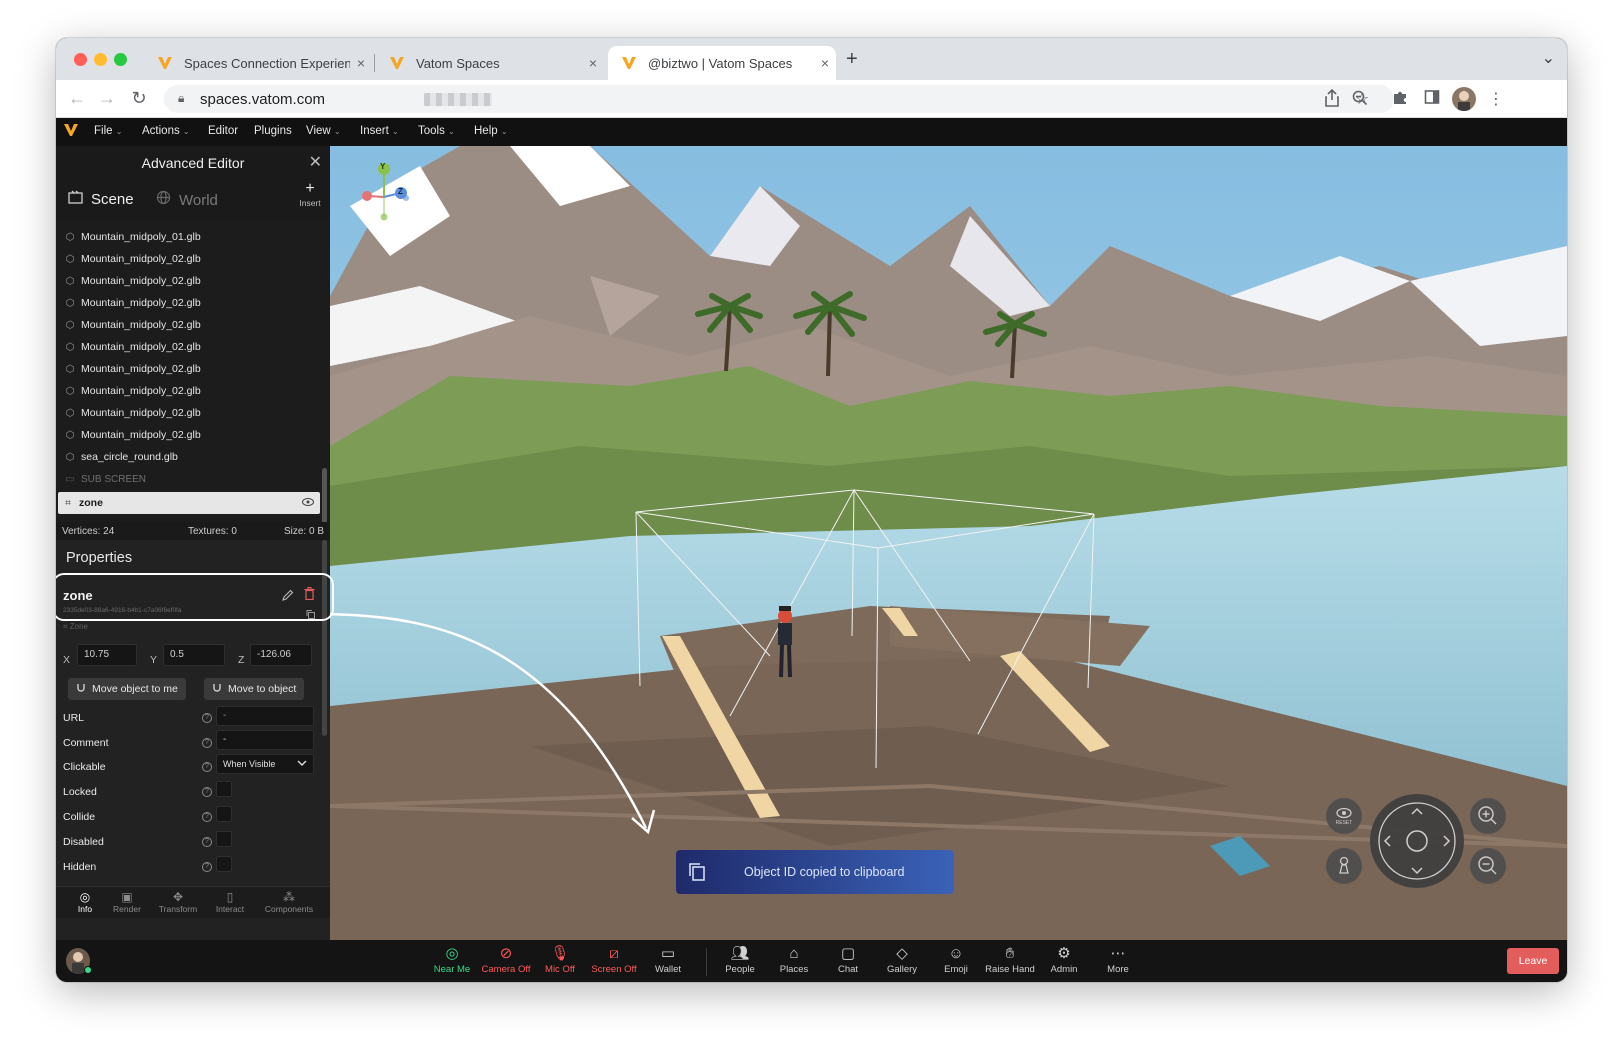 The image size is (1623, 1056). I want to click on url-input: -, so click(265, 716).